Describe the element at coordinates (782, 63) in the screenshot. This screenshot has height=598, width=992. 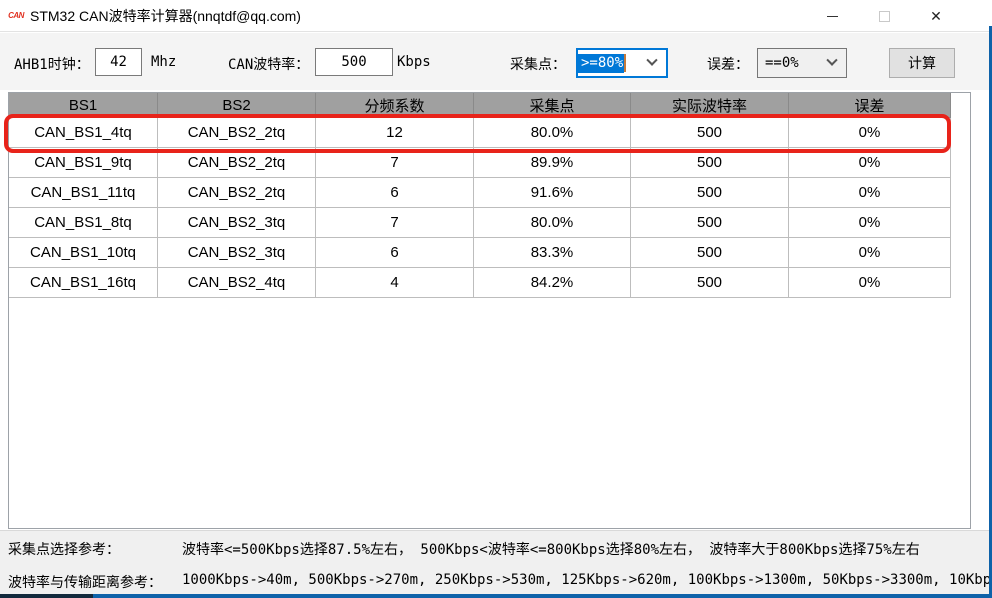
I see `error-selected-value: ==0%` at that location.